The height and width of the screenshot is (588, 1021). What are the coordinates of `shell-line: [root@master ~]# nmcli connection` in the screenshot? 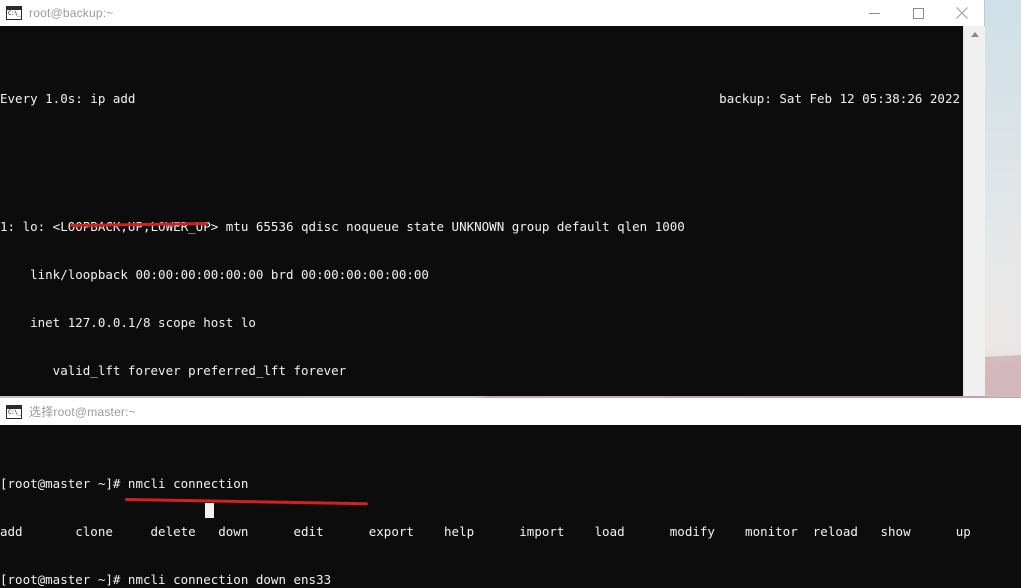 It's located at (124, 483).